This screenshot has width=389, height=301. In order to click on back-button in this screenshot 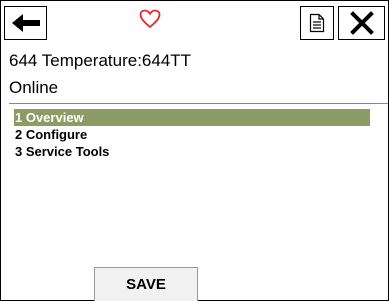, I will do `click(25, 23)`.